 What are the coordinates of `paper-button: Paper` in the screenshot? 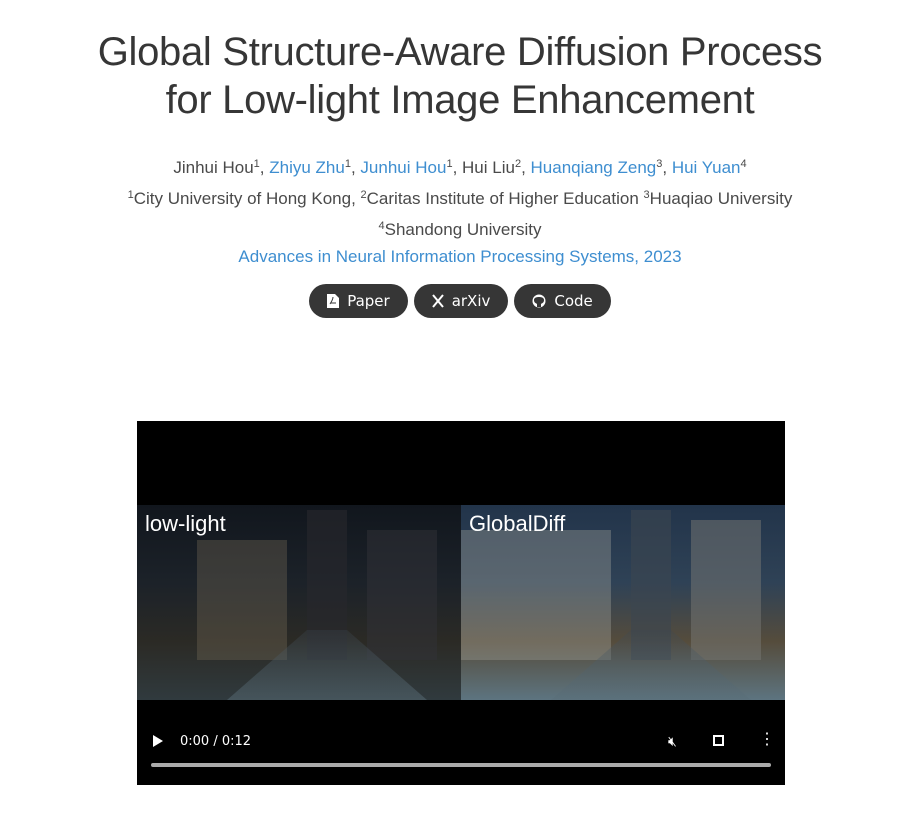 It's located at (358, 301).